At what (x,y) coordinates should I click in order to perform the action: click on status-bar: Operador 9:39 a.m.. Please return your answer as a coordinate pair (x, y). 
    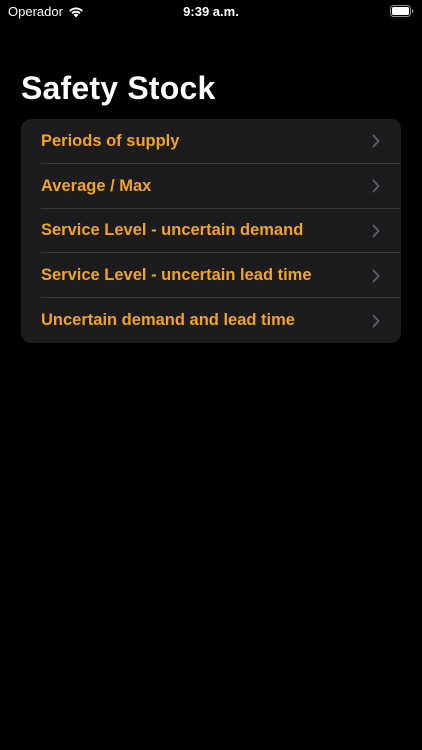
    Looking at the image, I should click on (211, 12).